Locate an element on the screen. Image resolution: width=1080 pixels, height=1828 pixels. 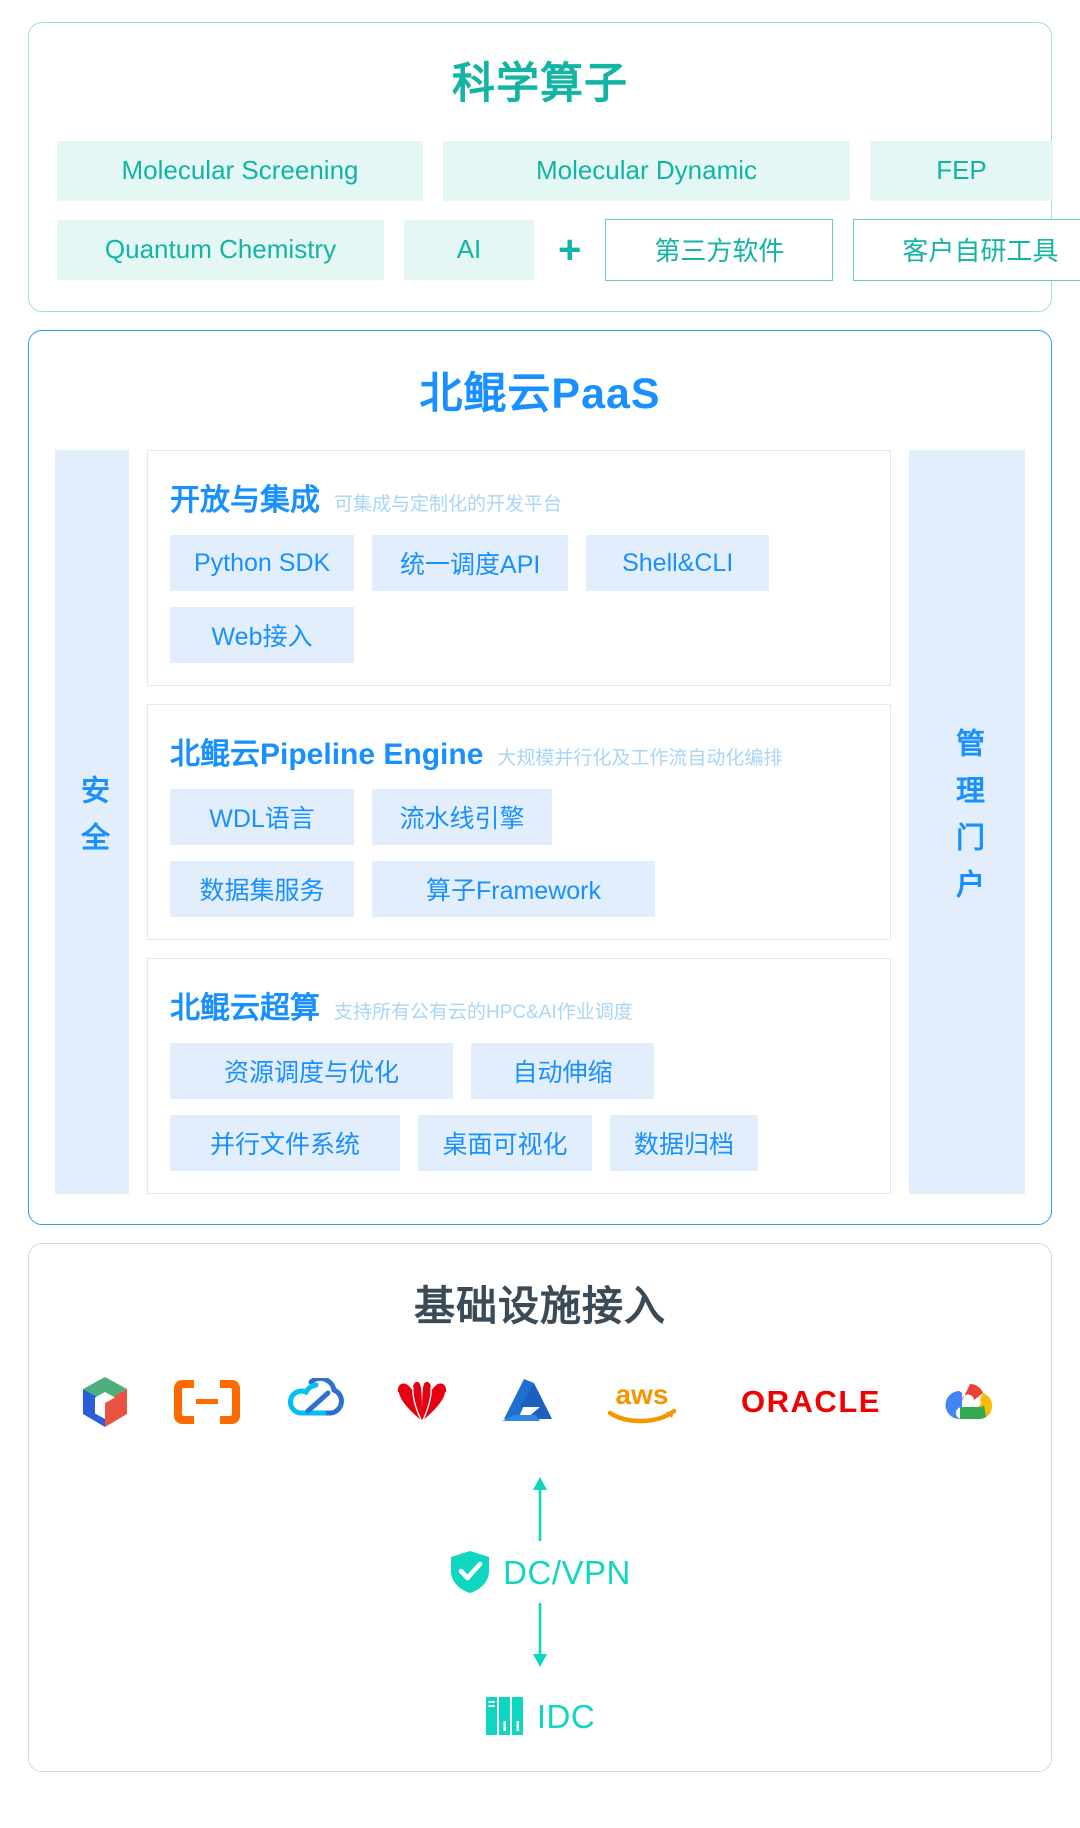
panel-pipeline-engine-head: 北鲲云Pipeline Engine 大规模并行化及工作流自动化编排 is located at coordinates (519, 751).